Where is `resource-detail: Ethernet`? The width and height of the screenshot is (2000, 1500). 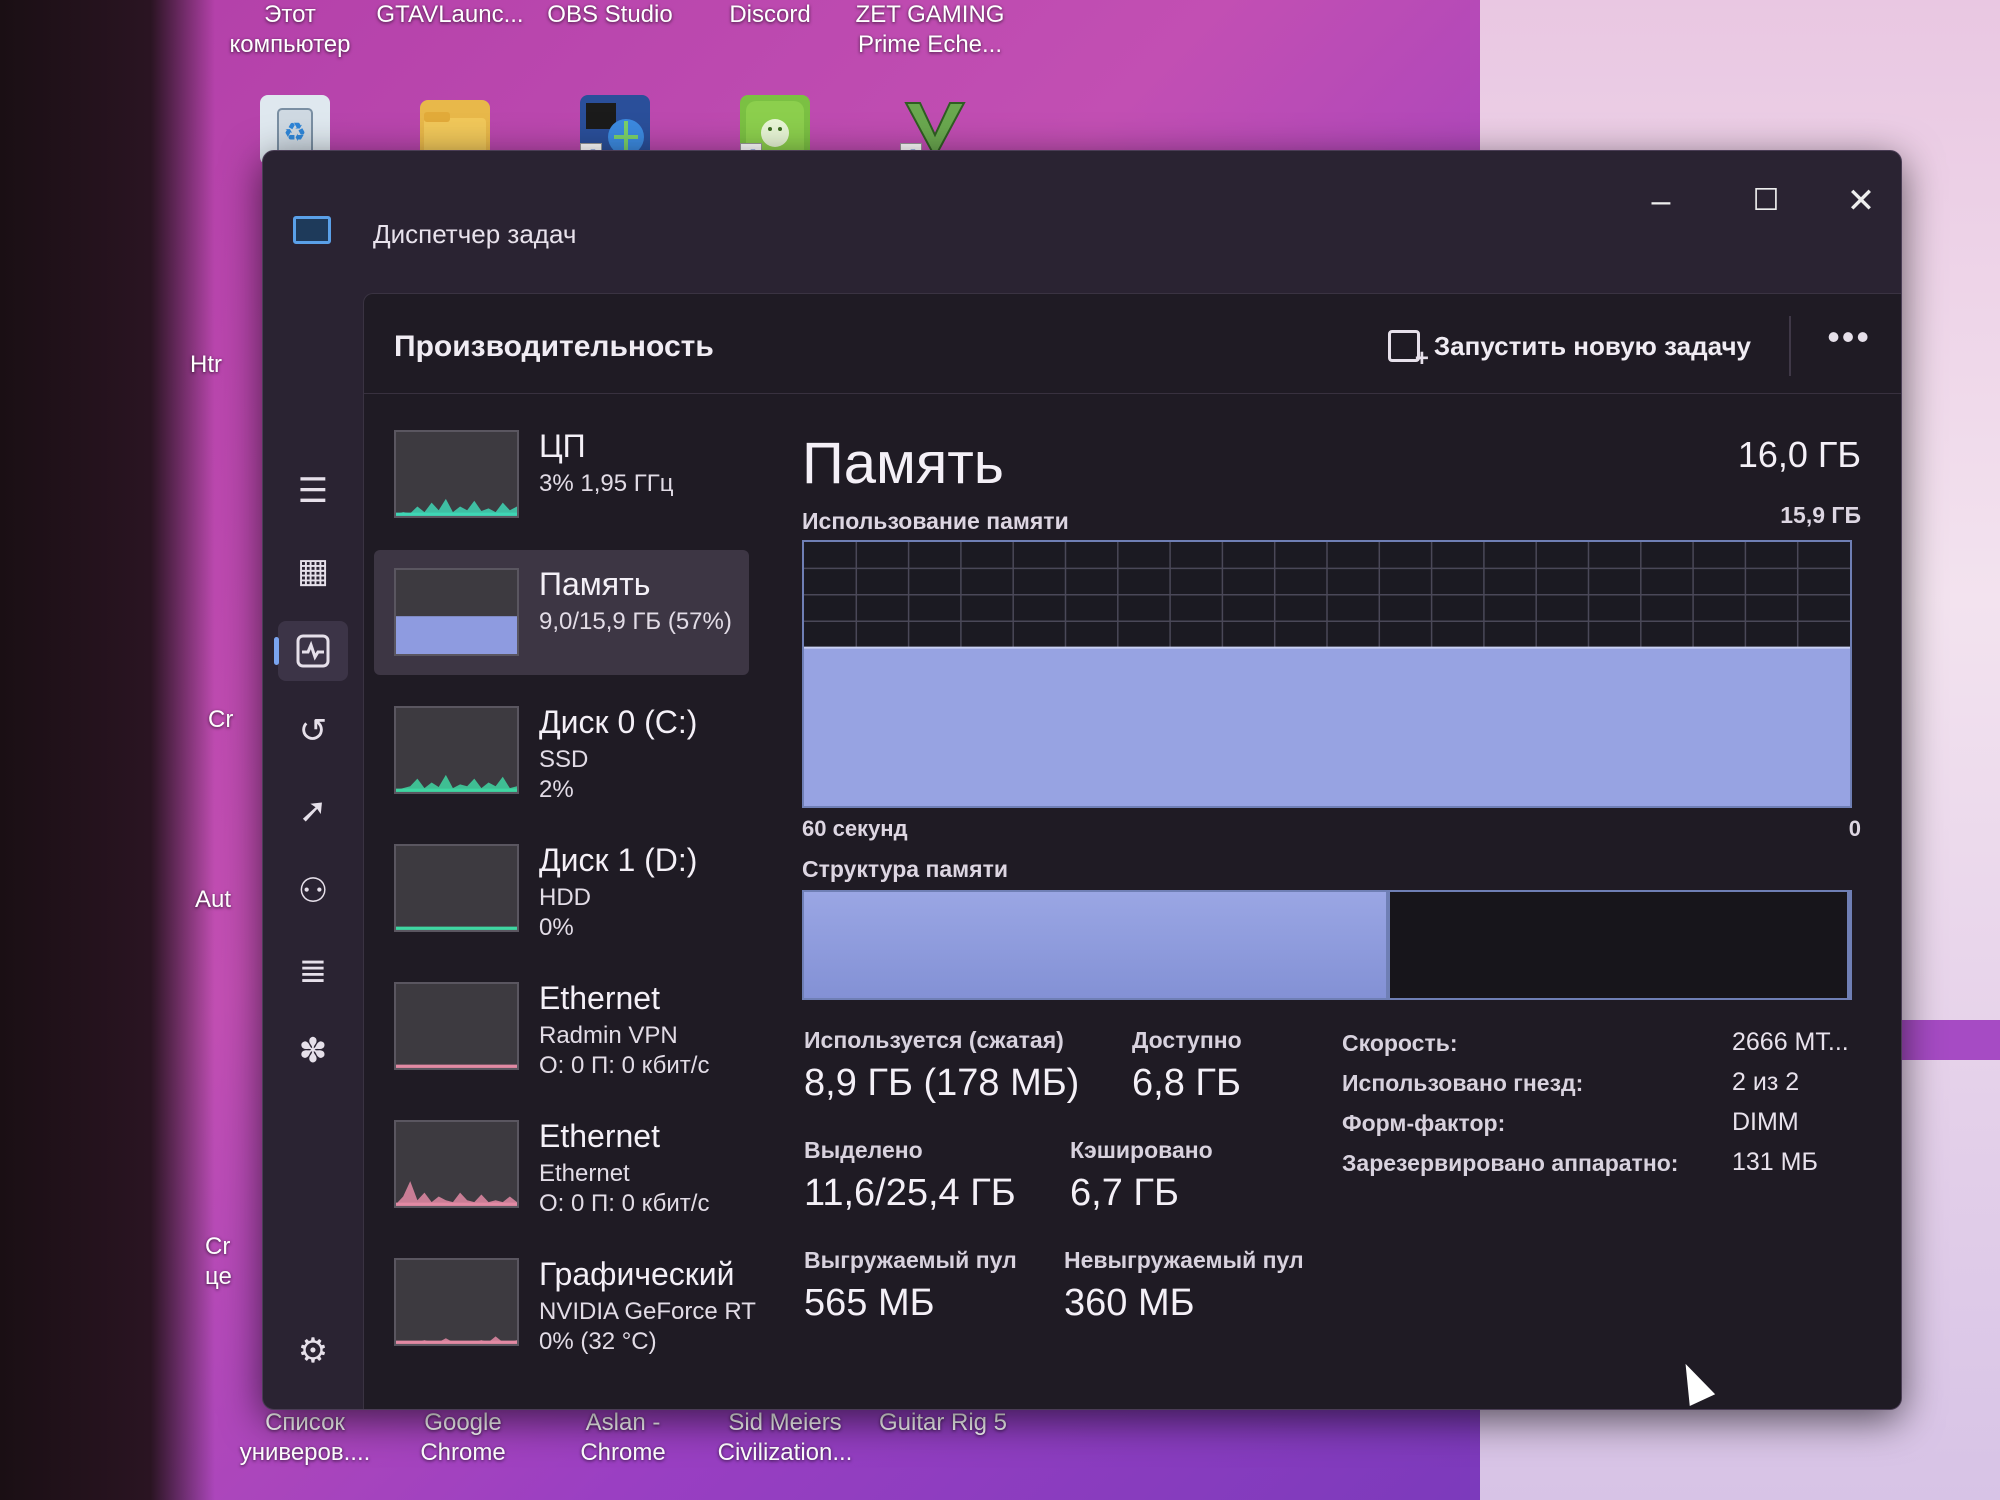
resource-detail: Ethernet is located at coordinates (584, 1173).